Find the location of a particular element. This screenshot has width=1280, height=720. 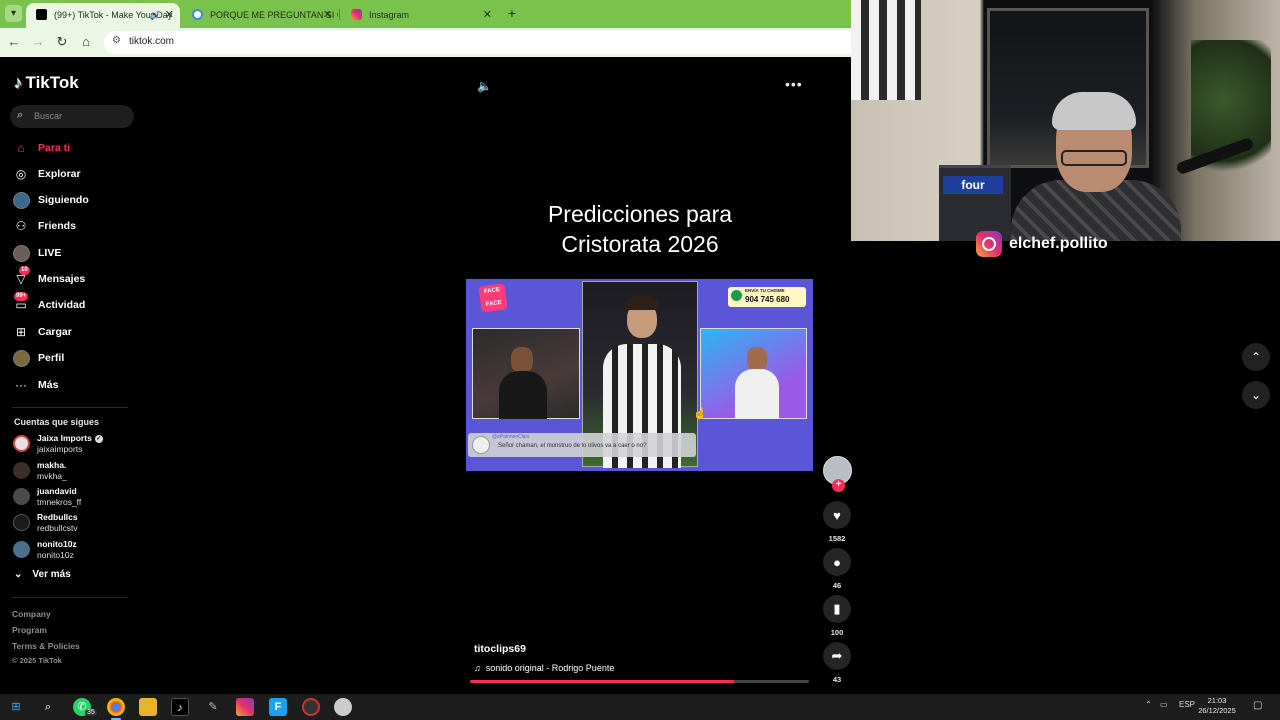

comment-icon: ● is located at coordinates (837, 562).